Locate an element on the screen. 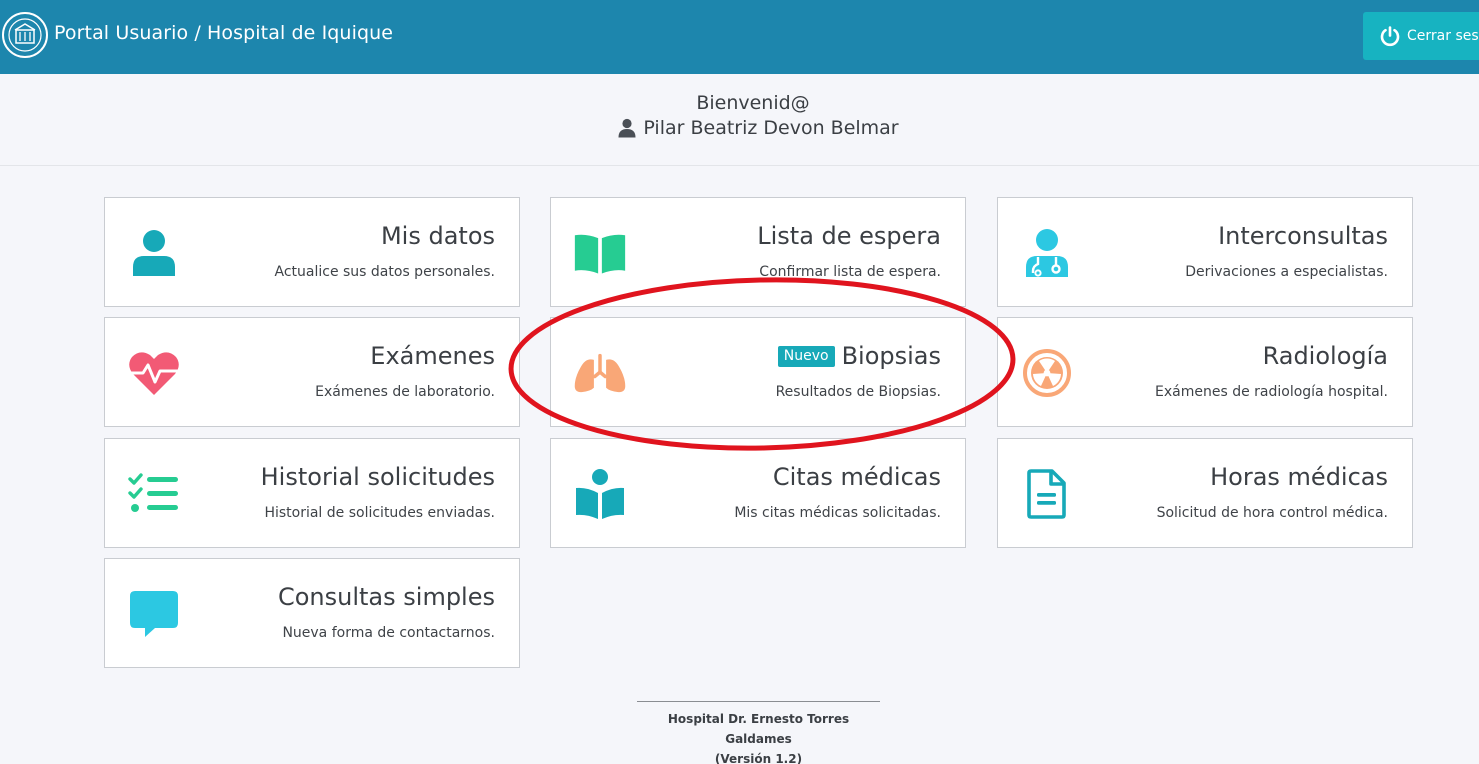  card-title: Radiología is located at coordinates (1325, 356).